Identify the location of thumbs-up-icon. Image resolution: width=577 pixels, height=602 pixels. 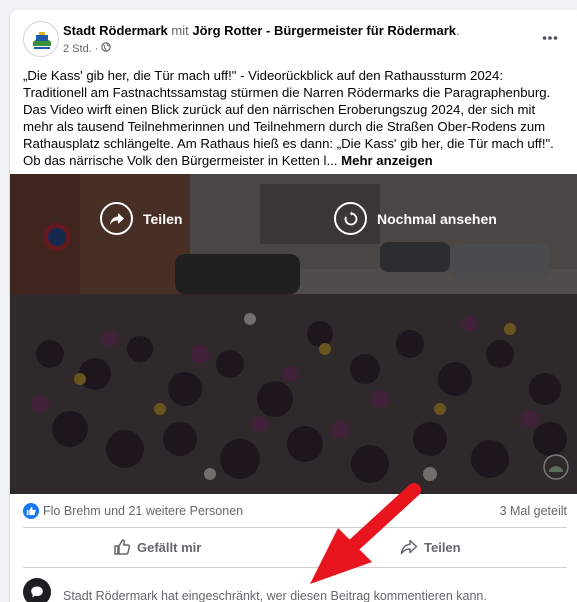
(122, 547).